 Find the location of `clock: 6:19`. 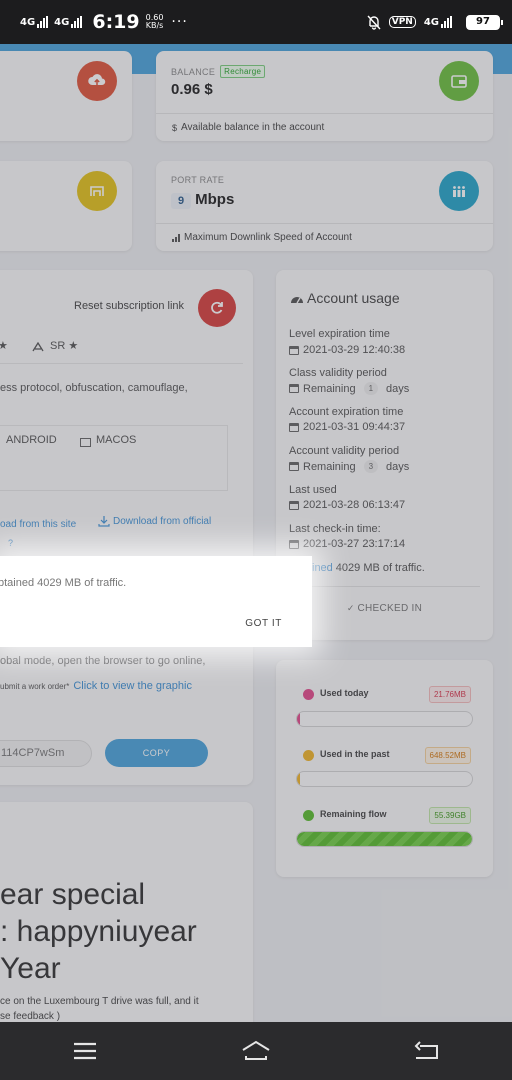

clock: 6:19 is located at coordinates (116, 22).